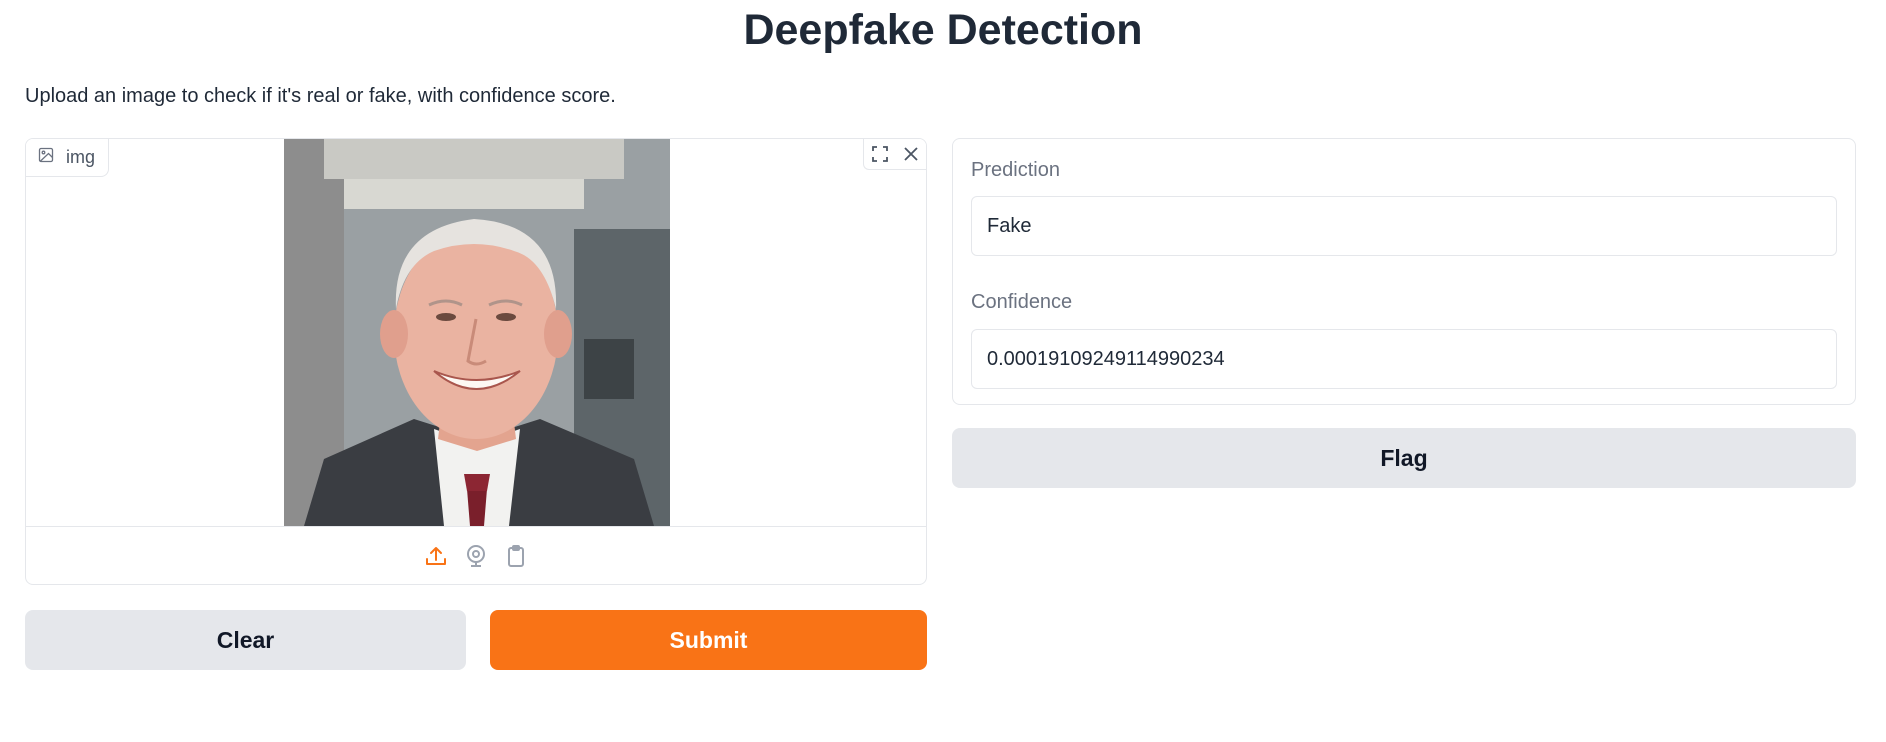  Describe the element at coordinates (516, 556) in the screenshot. I see `clipboard-icon` at that location.